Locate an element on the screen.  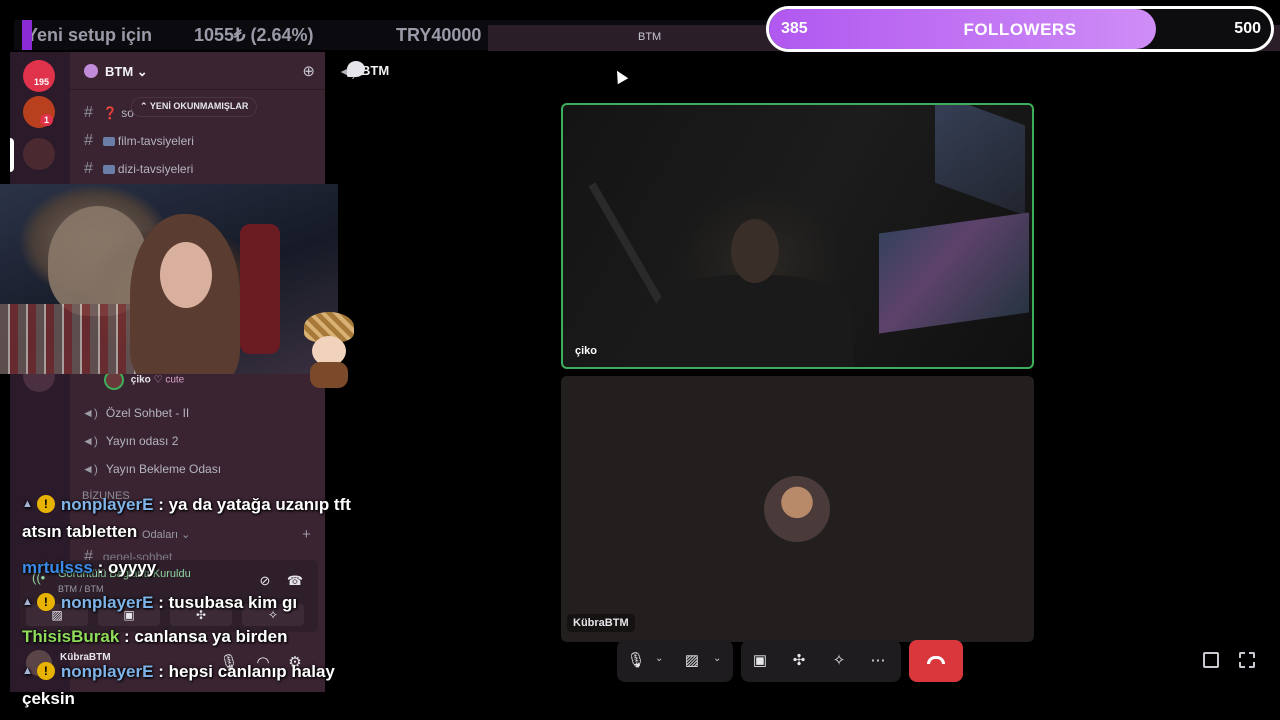
server-header: BTM ⌄ ⊕ is located at coordinates (197, 71).